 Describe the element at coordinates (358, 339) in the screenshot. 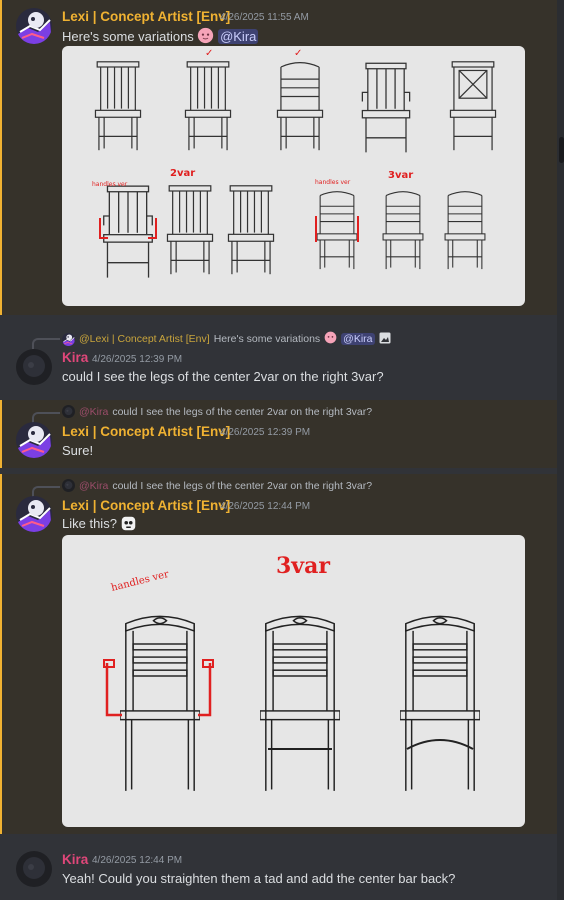

I see `reply-mention: @Kira` at that location.